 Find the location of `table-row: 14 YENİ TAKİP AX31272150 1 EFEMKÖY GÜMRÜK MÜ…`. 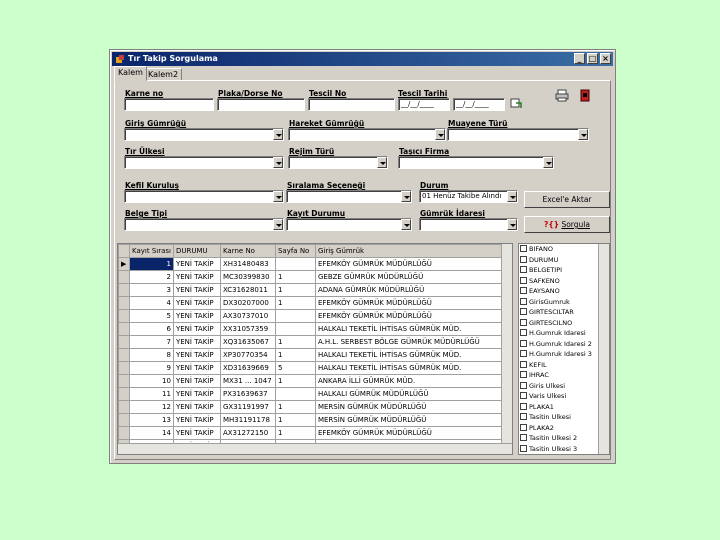

table-row: 14 YENİ TAKİP AX31272150 1 EFEMKÖY GÜMRÜK MÜ… is located at coordinates (312, 433).